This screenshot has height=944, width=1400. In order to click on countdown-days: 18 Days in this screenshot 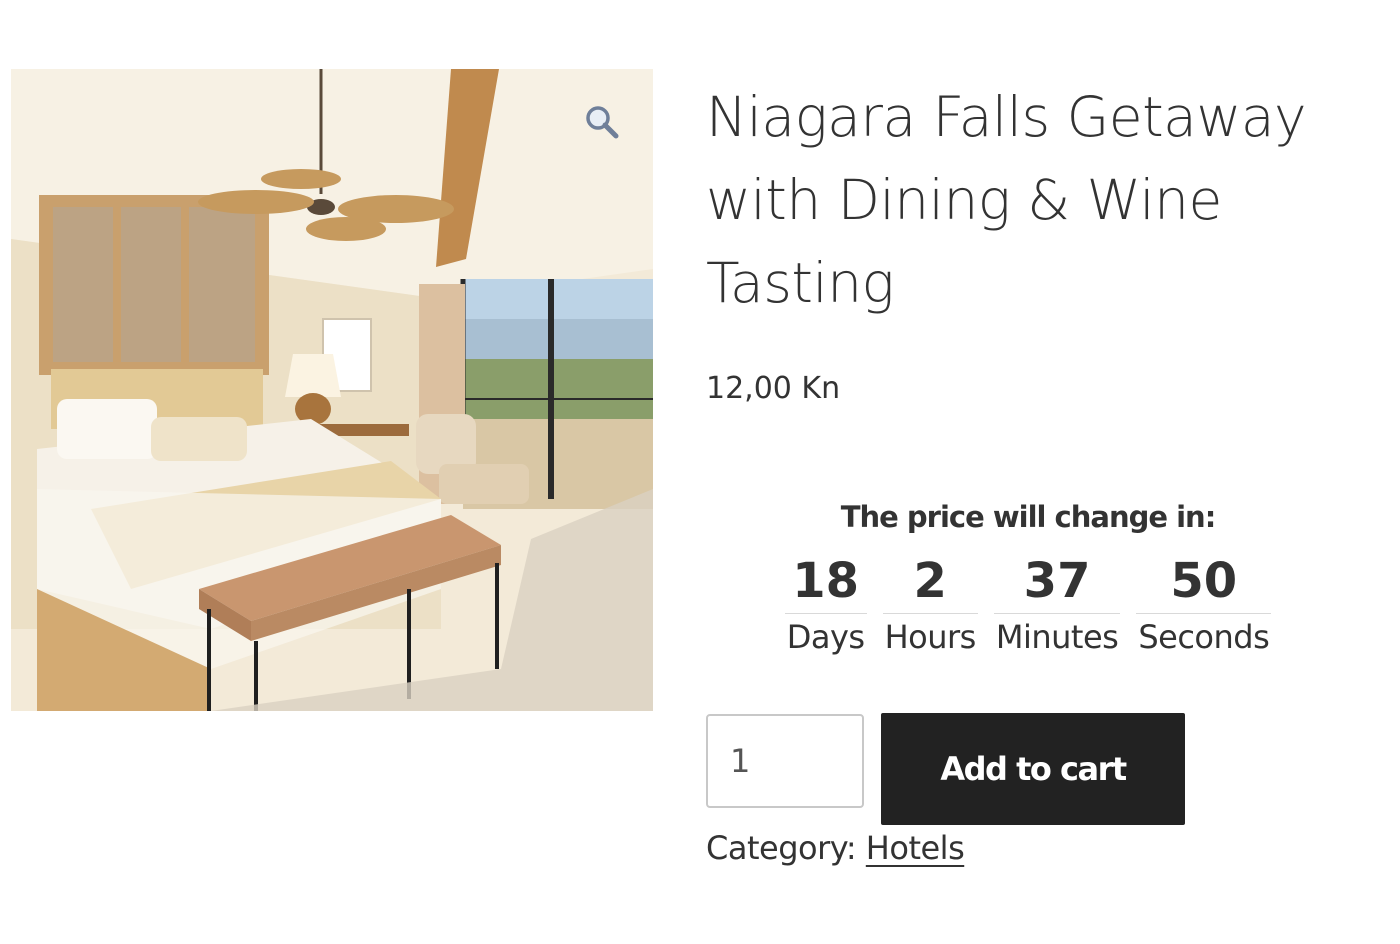, I will do `click(825, 605)`.